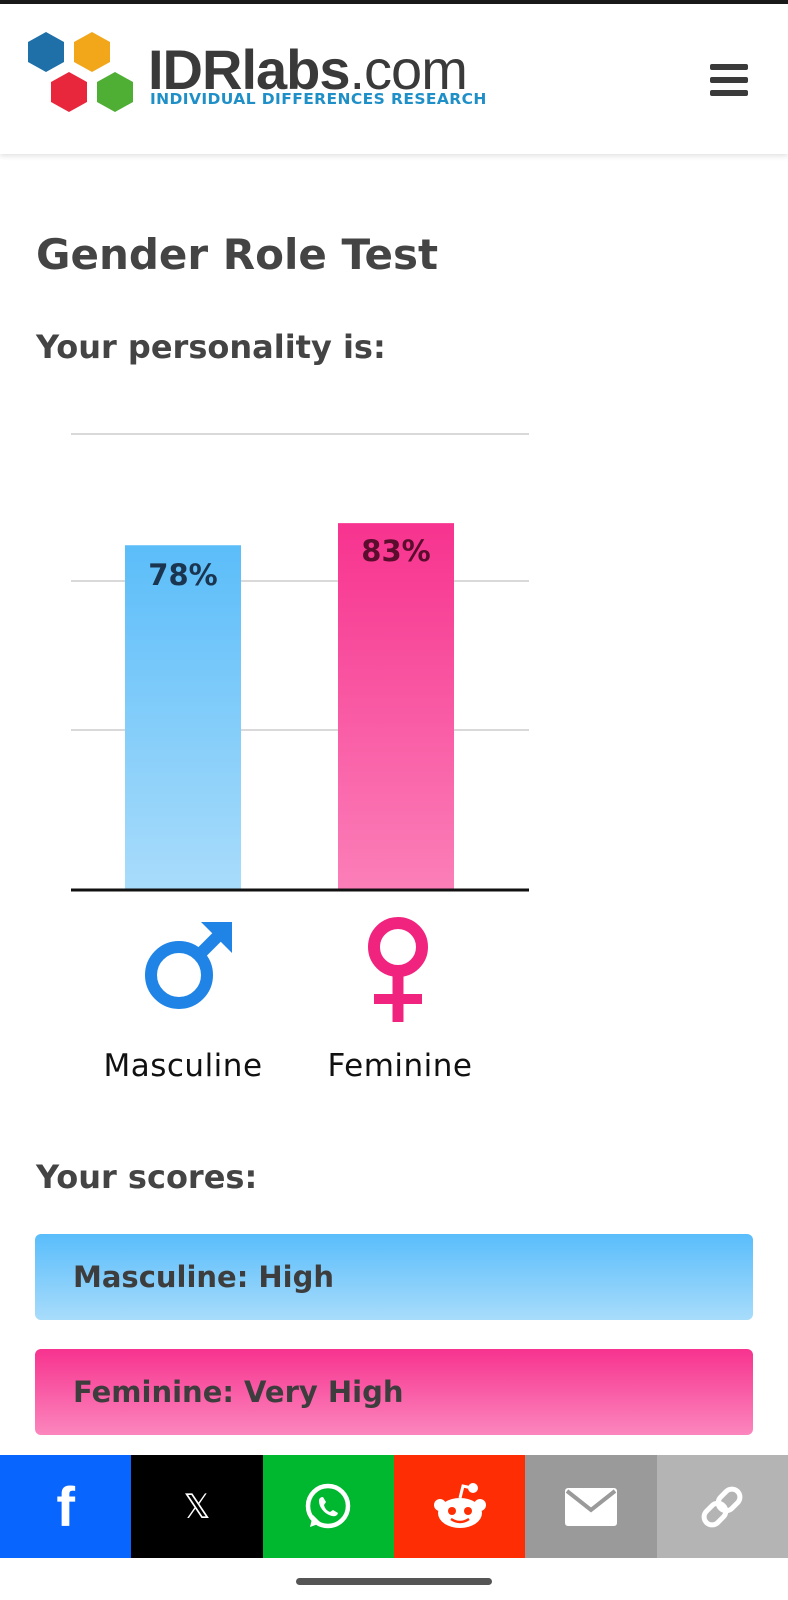 This screenshot has height=1600, width=788. What do you see at coordinates (400, 1066) in the screenshot?
I see `category-label-feminine: Feminine` at bounding box center [400, 1066].